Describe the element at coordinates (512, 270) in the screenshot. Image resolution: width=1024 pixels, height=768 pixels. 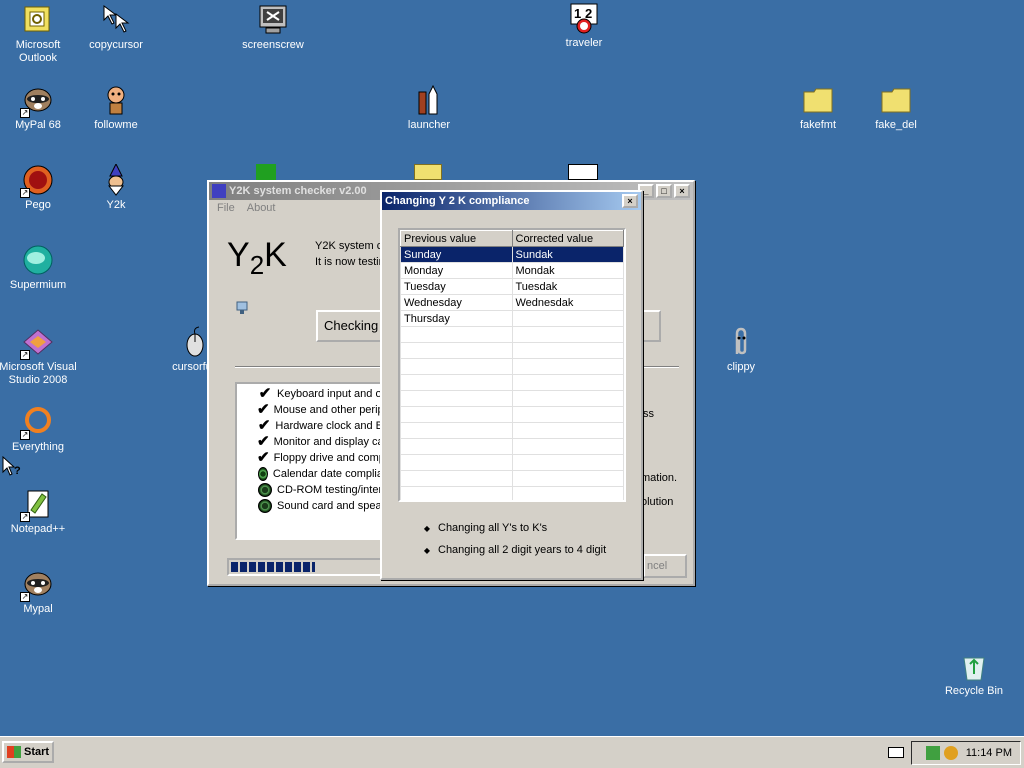
I see `table-row: Monday Mondak` at that location.